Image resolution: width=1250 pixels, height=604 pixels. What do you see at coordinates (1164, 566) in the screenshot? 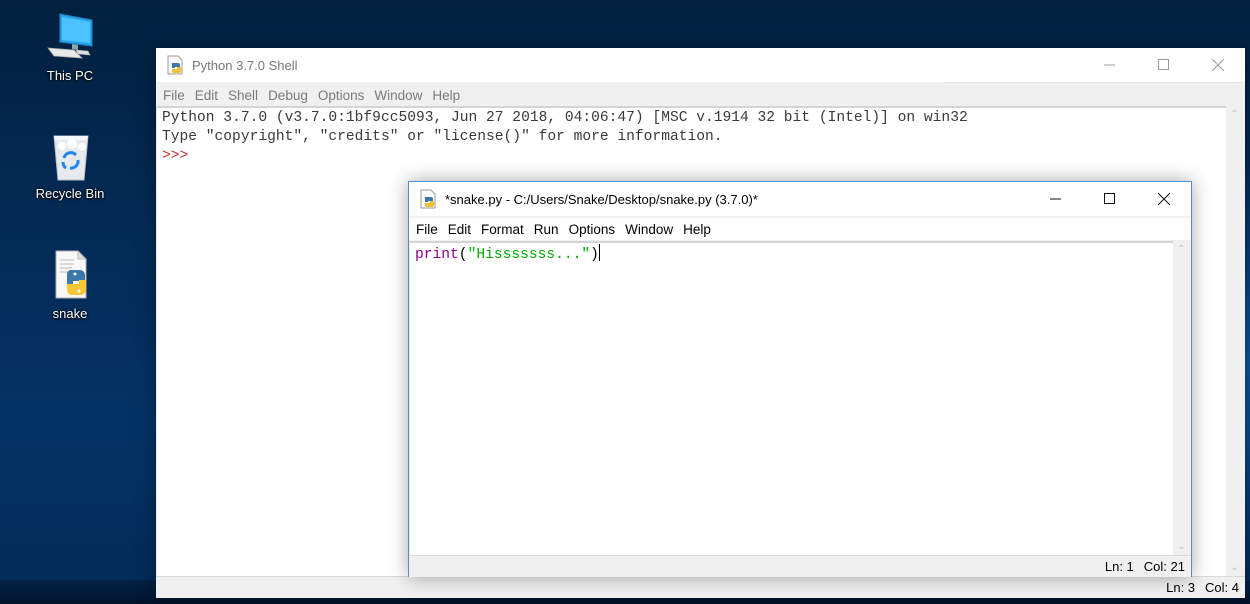
I see `editor-col-indicator: Col: 21` at bounding box center [1164, 566].